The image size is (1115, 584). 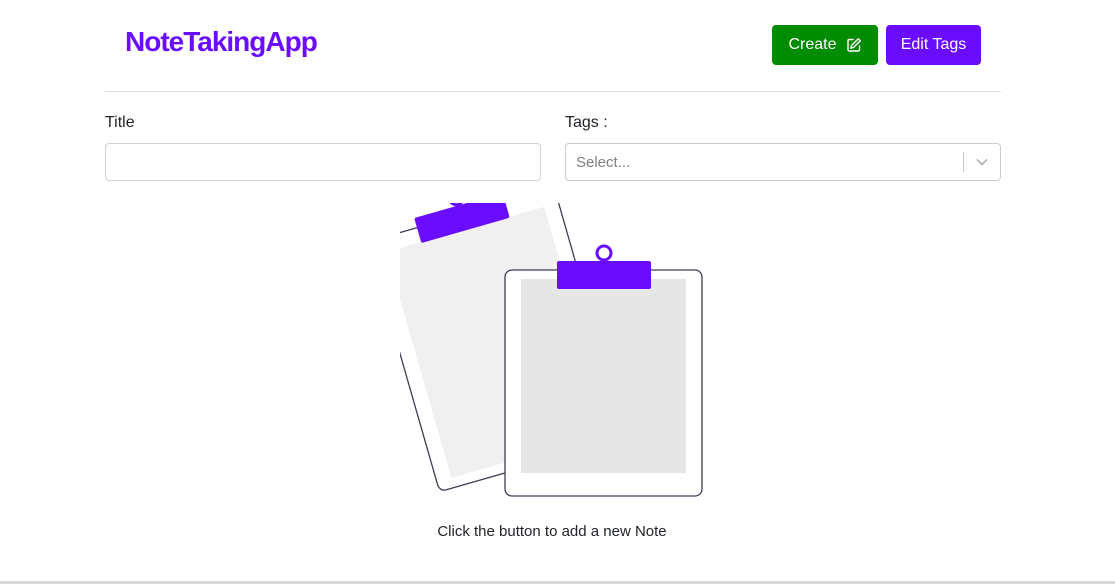 I want to click on edit-tags-button-label: Edit Tags, so click(x=933, y=44).